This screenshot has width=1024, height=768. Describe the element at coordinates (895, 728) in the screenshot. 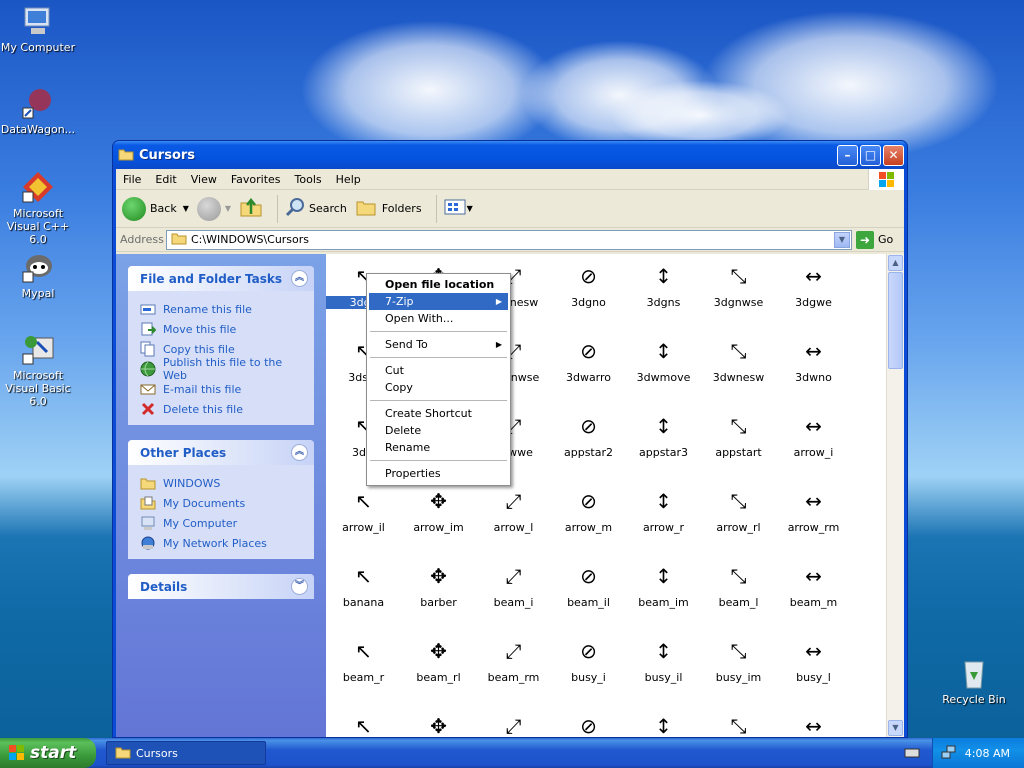

I see `scroll-down-icon: ▼` at that location.